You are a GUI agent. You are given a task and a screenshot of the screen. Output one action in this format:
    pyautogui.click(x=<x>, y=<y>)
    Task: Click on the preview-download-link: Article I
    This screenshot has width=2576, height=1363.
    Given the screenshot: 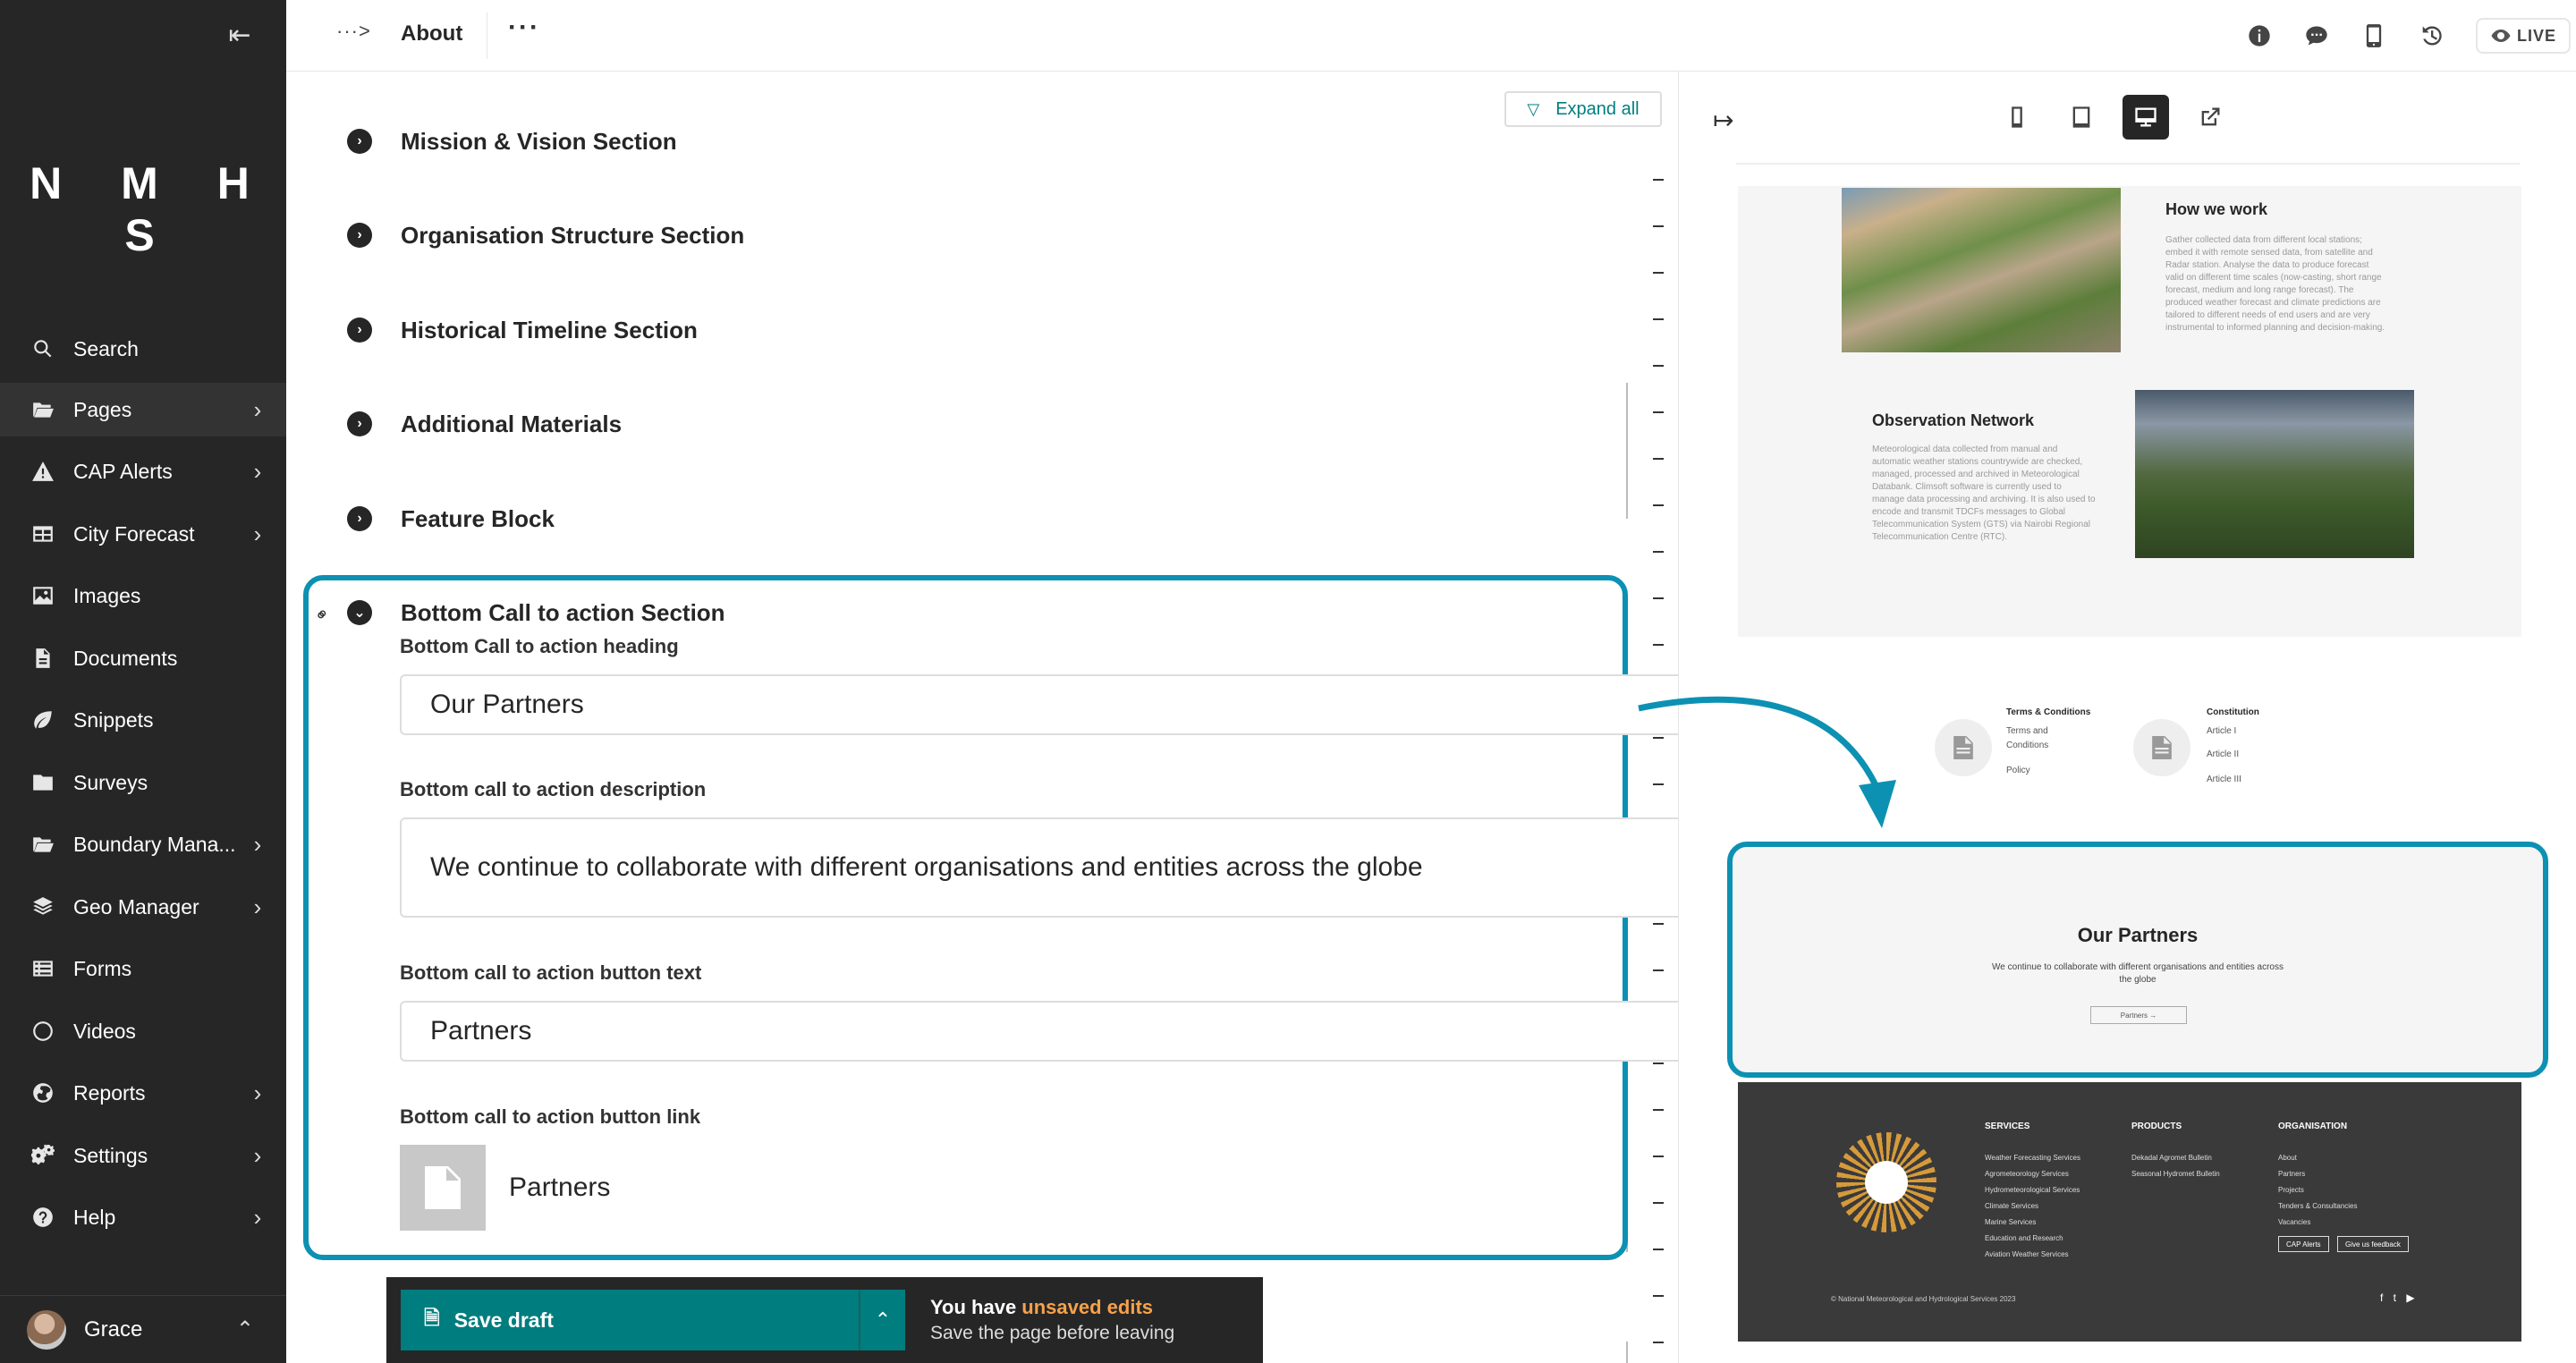 What is the action you would take?
    pyautogui.click(x=2221, y=731)
    